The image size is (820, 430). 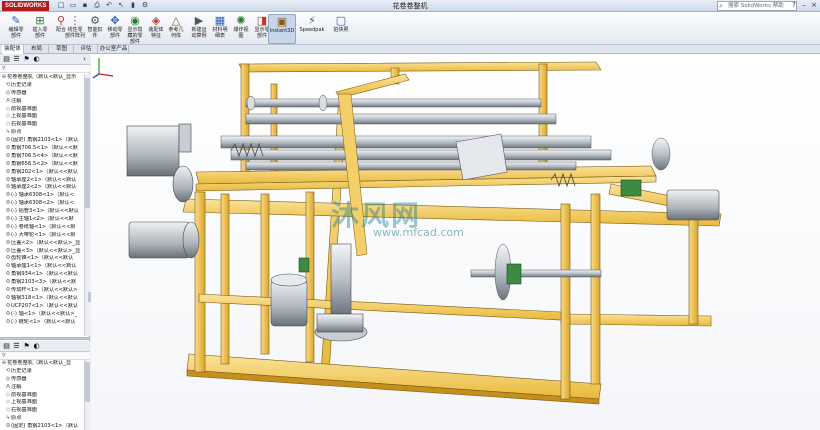 I want to click on speedpak-button: ⚡ Speedpak, so click(x=312, y=29).